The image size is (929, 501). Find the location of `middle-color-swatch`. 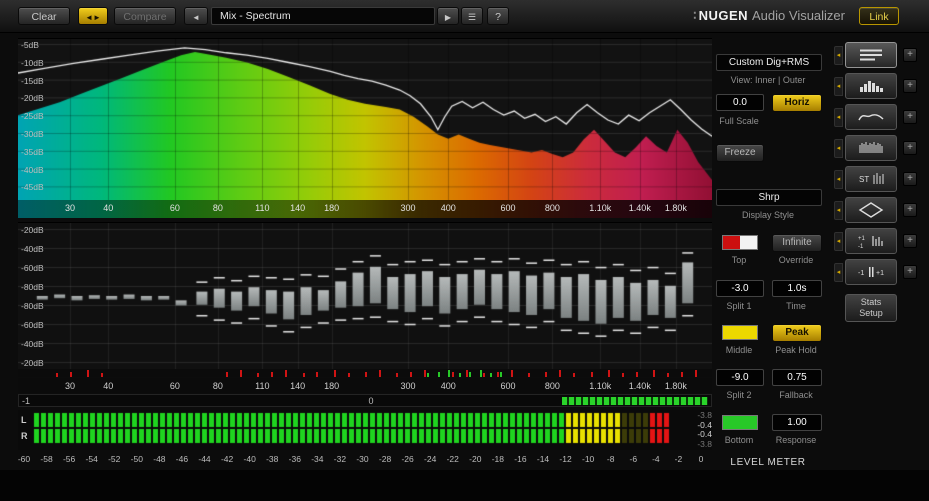

middle-color-swatch is located at coordinates (740, 332).